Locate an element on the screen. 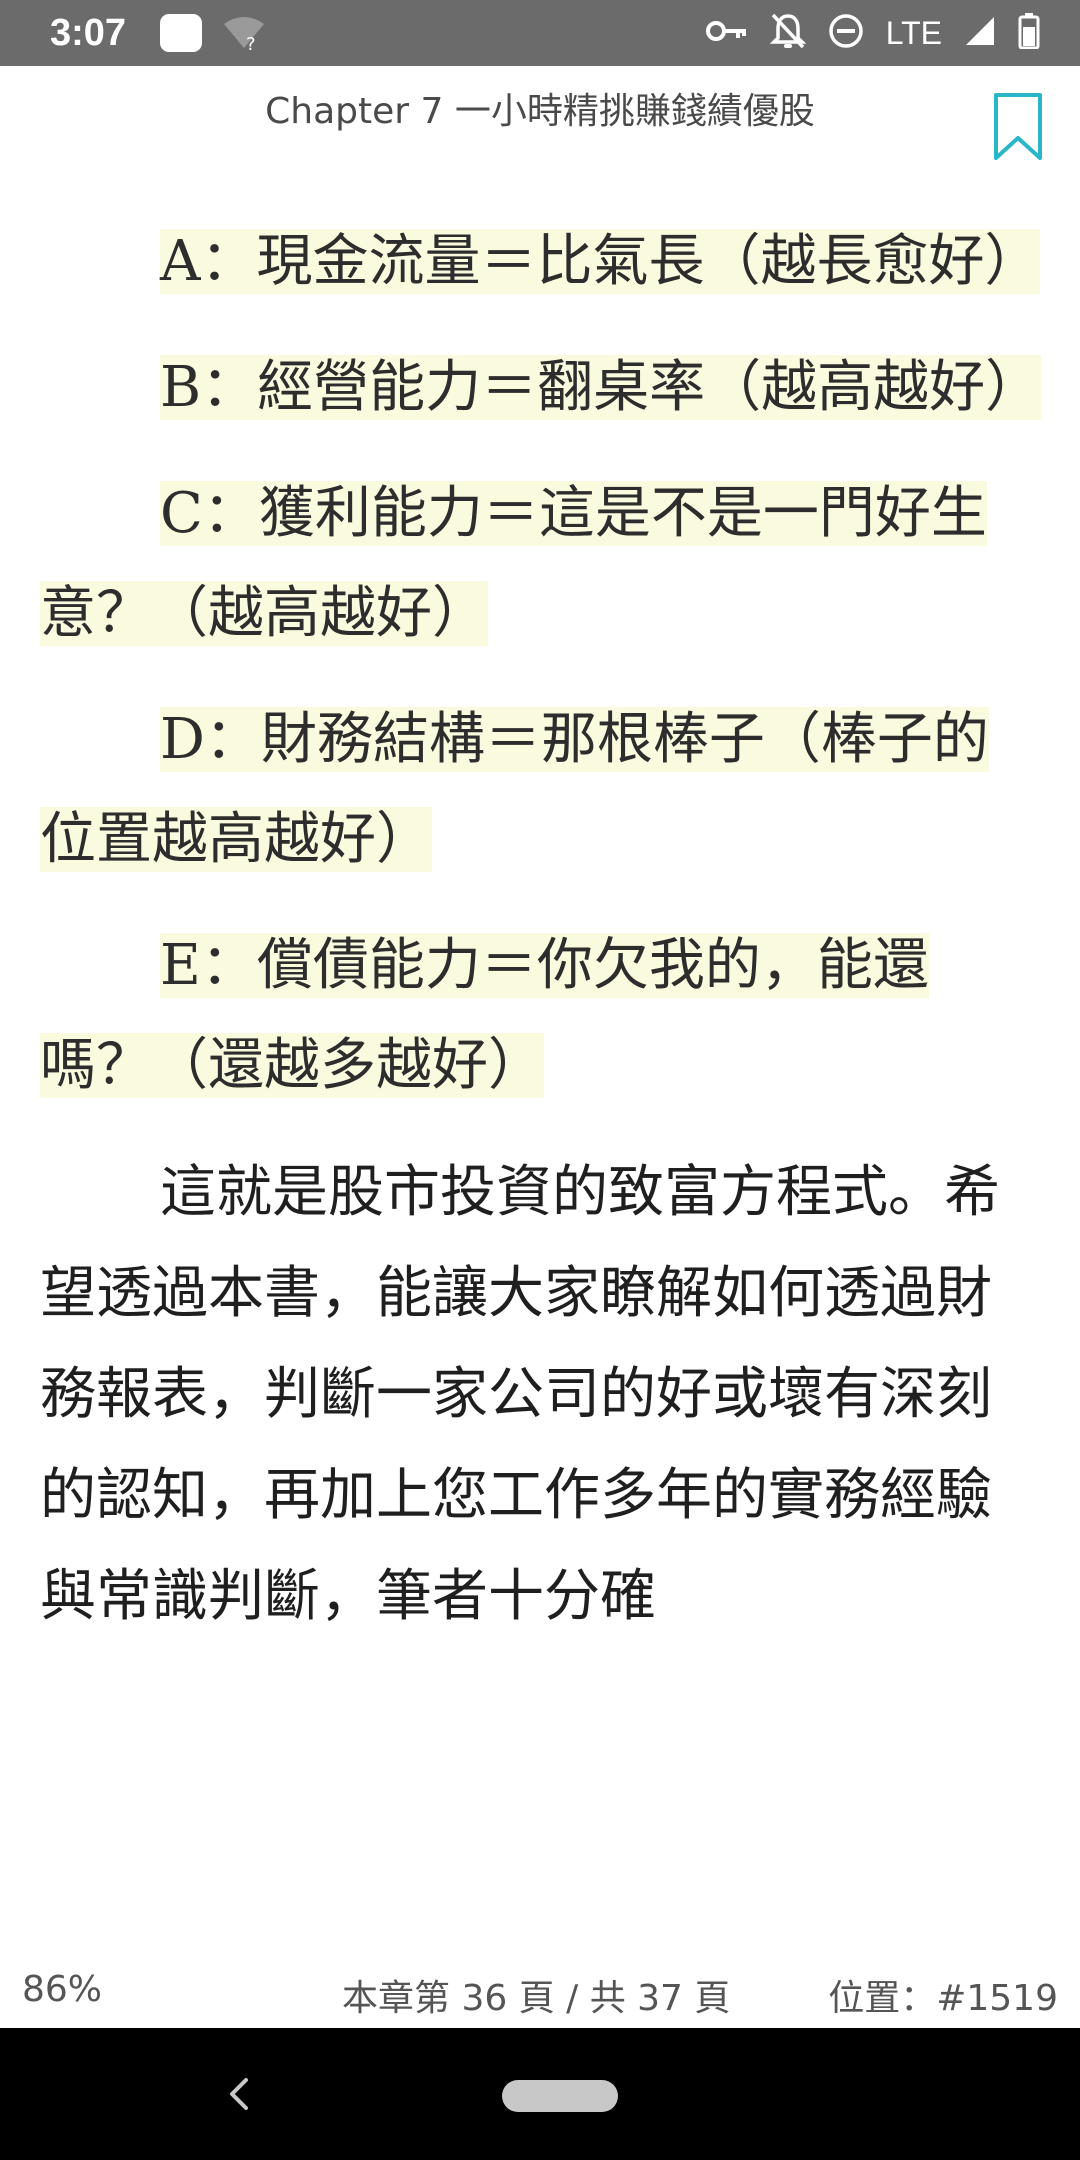 This screenshot has height=2160, width=1080. highlight-text: A：現金流量＝比氣長（越長愈好） is located at coordinates (600, 261).